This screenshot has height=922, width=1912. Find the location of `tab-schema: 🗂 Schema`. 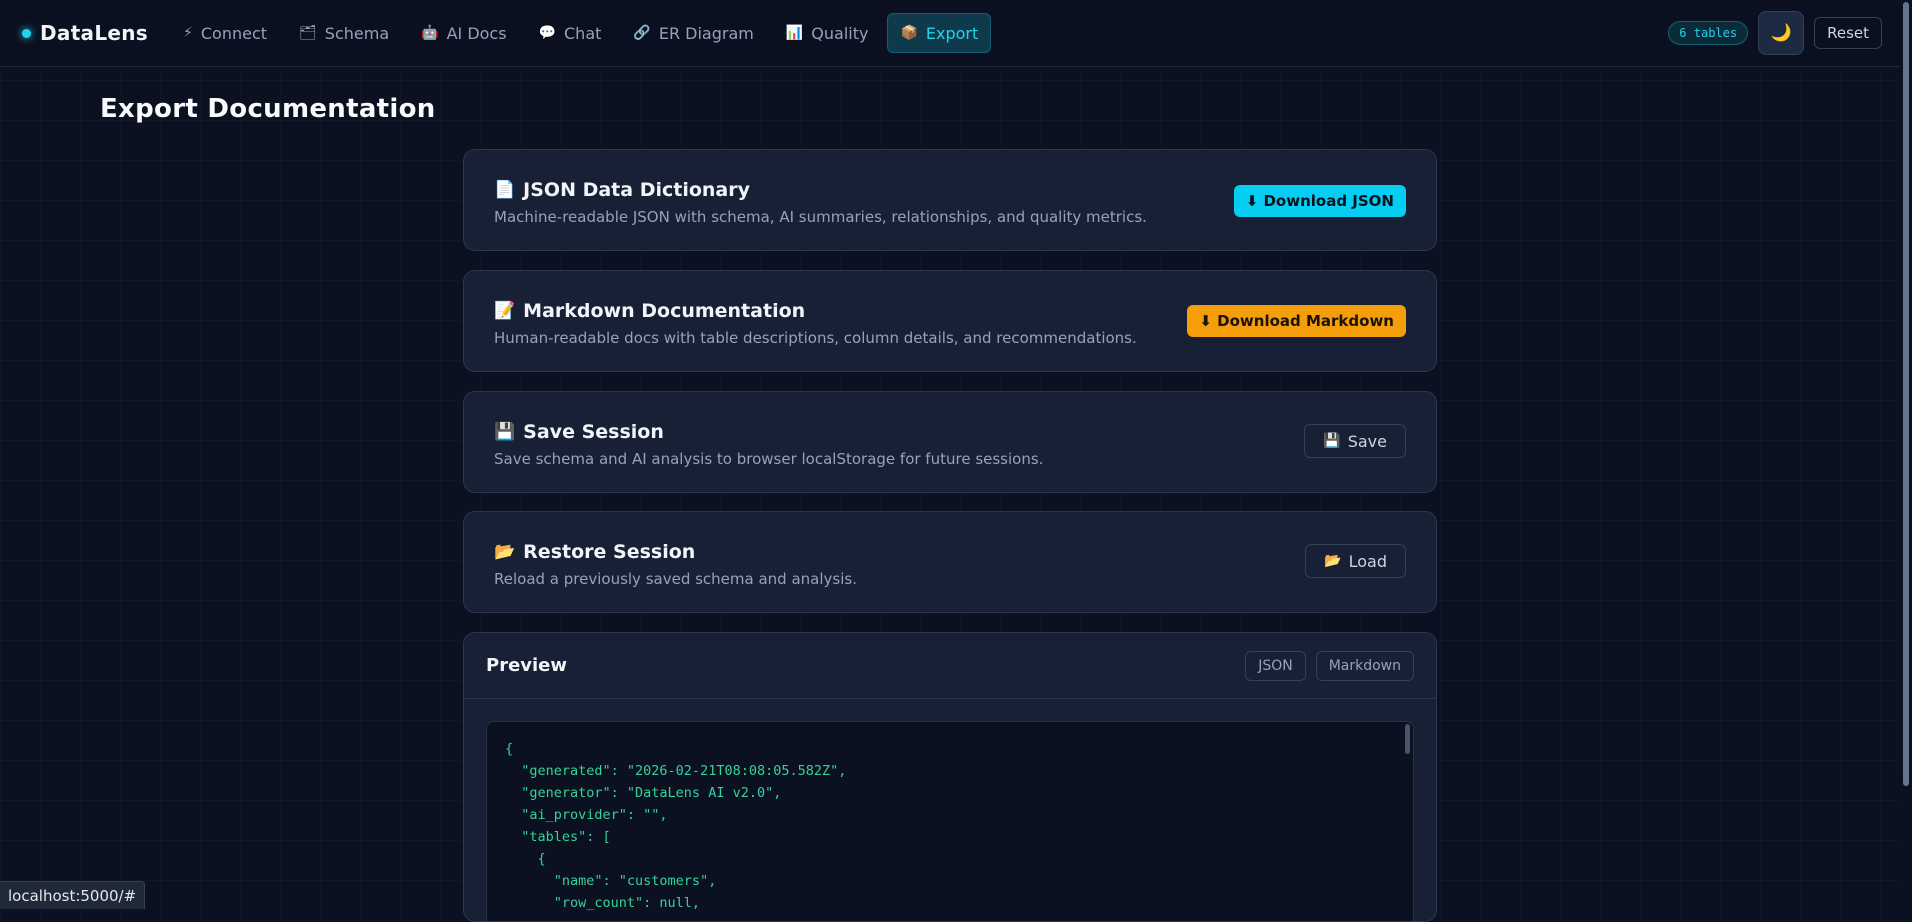

tab-schema: 🗂 Schema is located at coordinates (344, 33).